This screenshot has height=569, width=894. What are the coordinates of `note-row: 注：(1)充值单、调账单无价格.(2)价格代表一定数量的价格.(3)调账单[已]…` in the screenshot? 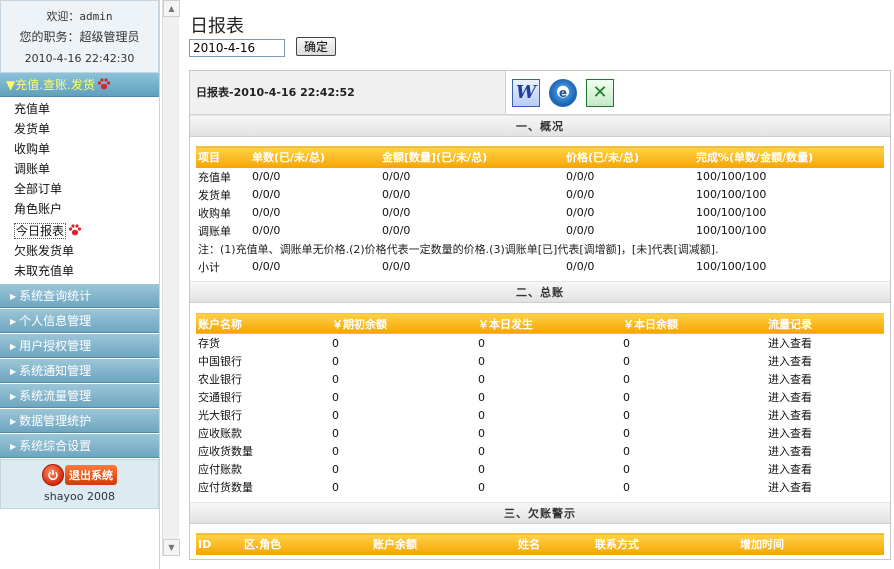 It's located at (540, 249).